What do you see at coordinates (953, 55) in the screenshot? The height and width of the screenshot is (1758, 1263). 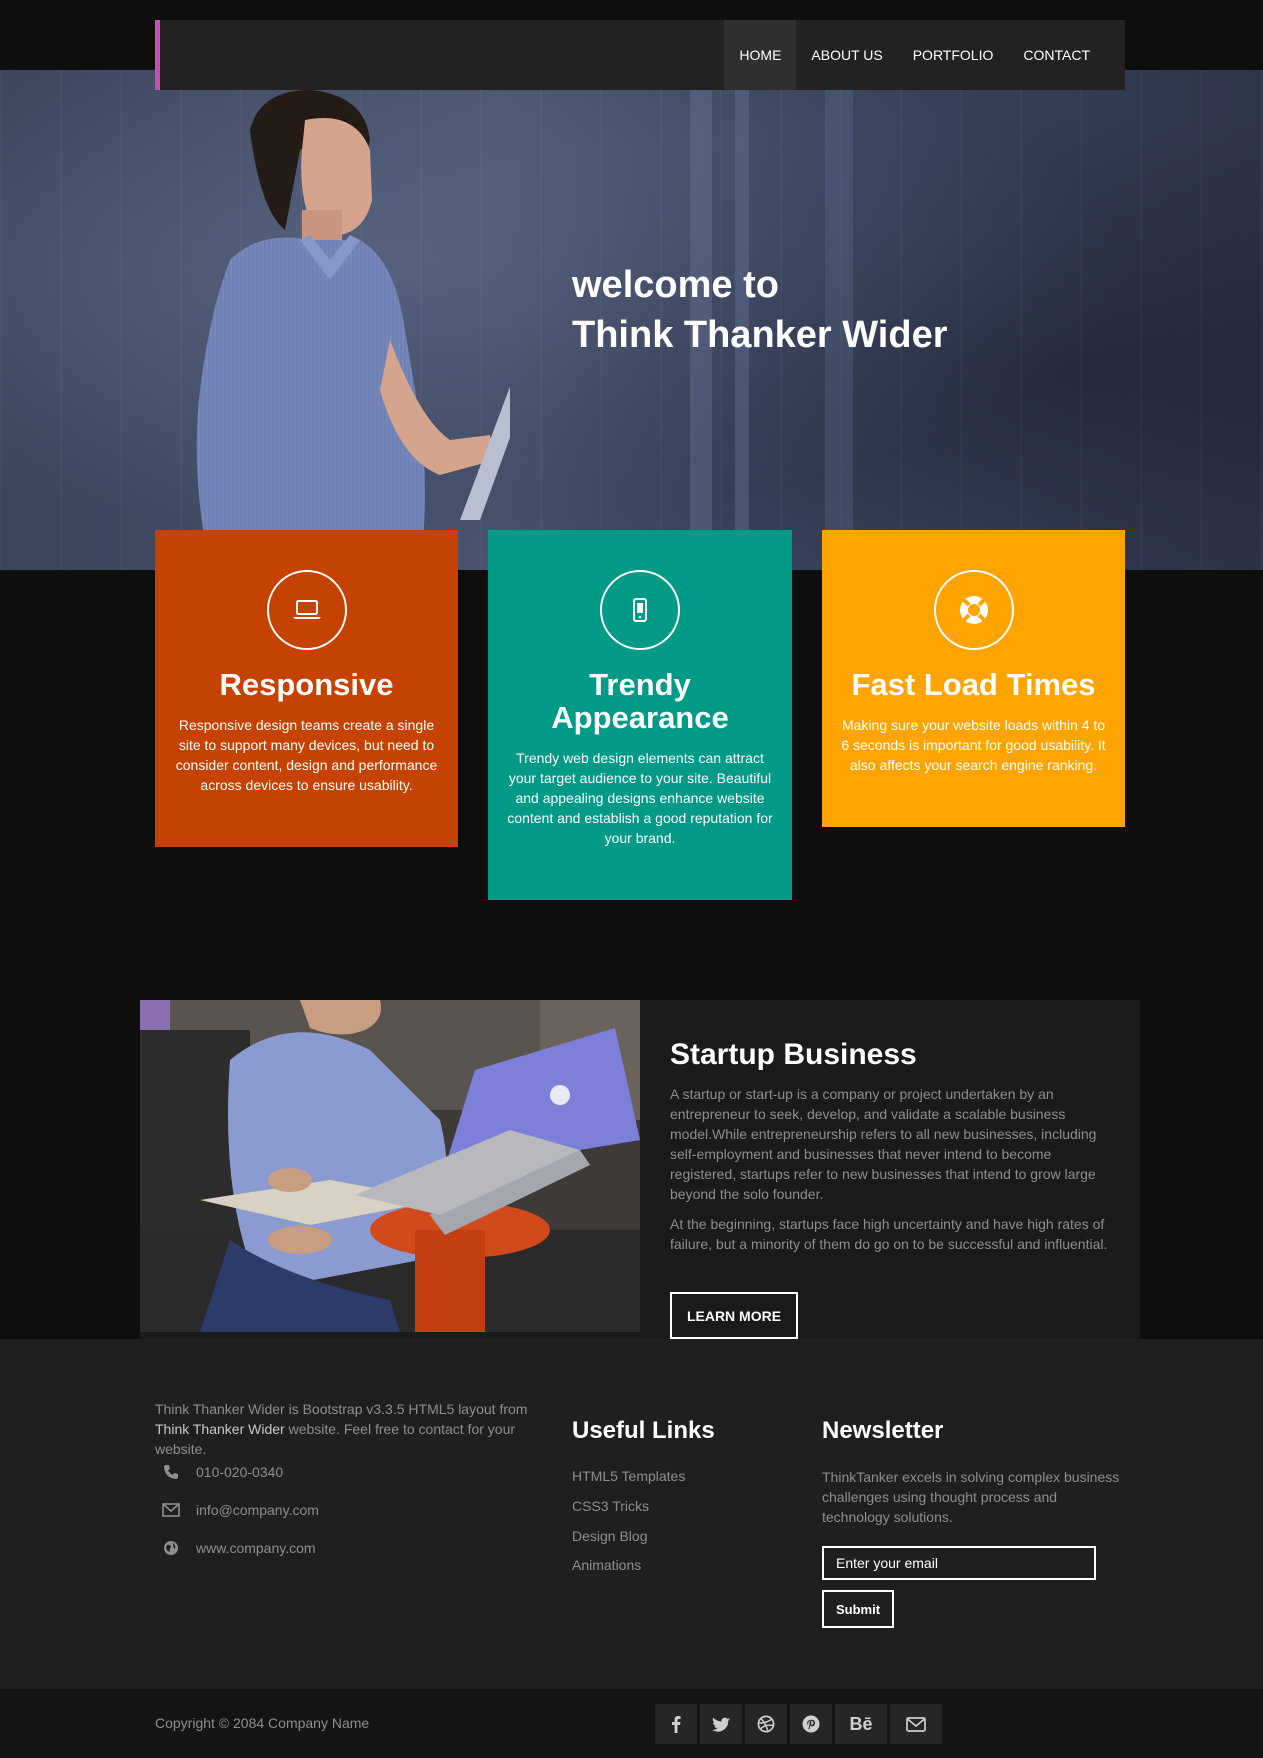 I see `nav-portfolio: PORTFOLIO` at bounding box center [953, 55].